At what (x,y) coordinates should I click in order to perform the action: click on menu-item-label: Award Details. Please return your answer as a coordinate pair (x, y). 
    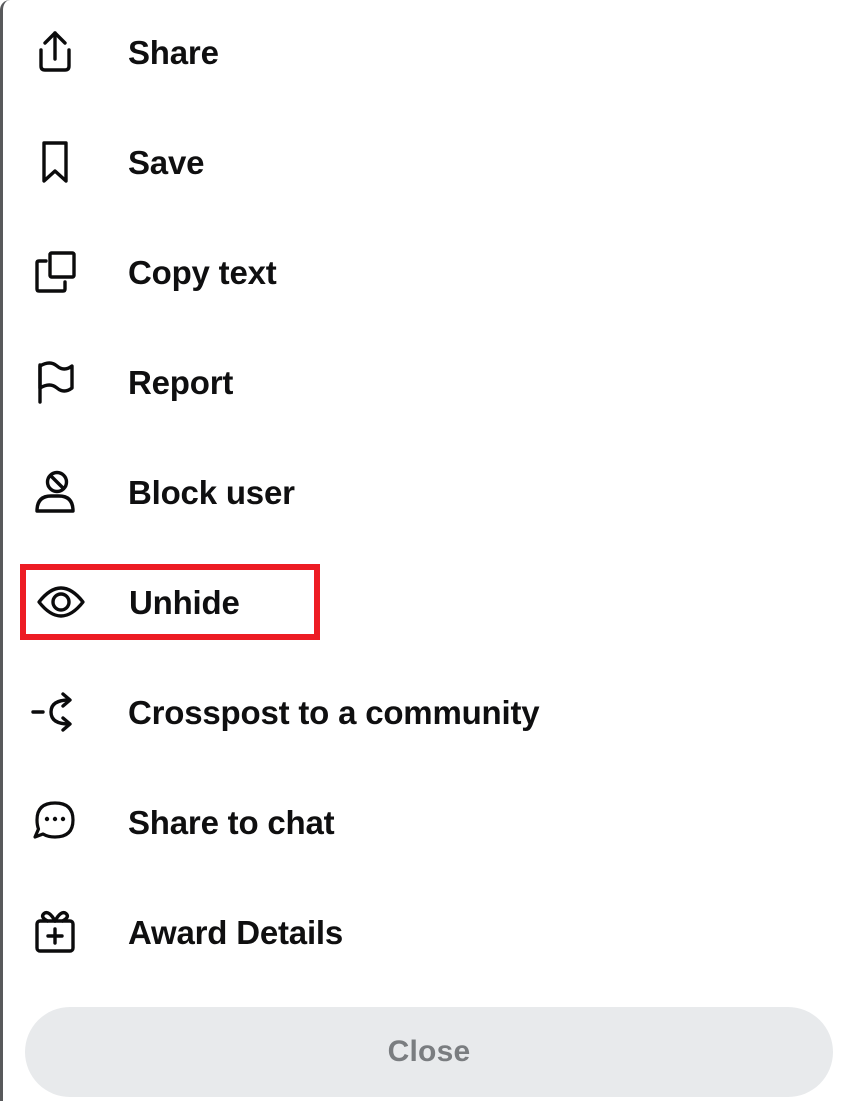
    Looking at the image, I should click on (236, 932).